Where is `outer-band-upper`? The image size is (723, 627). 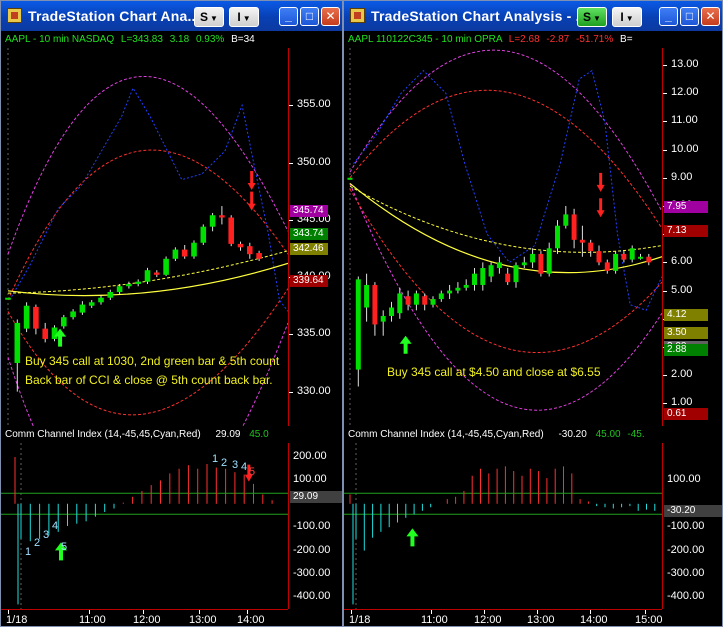
outer-band-upper is located at coordinates (505, 130).